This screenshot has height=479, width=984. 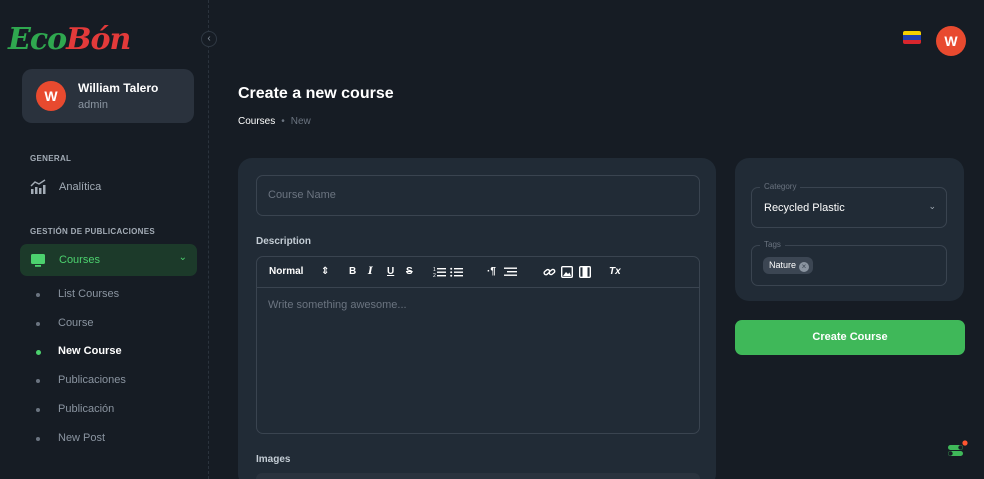 What do you see at coordinates (849, 229) in the screenshot?
I see `course-meta-card: Category Recycled Plastic ⌄ Tags Nature ×` at bounding box center [849, 229].